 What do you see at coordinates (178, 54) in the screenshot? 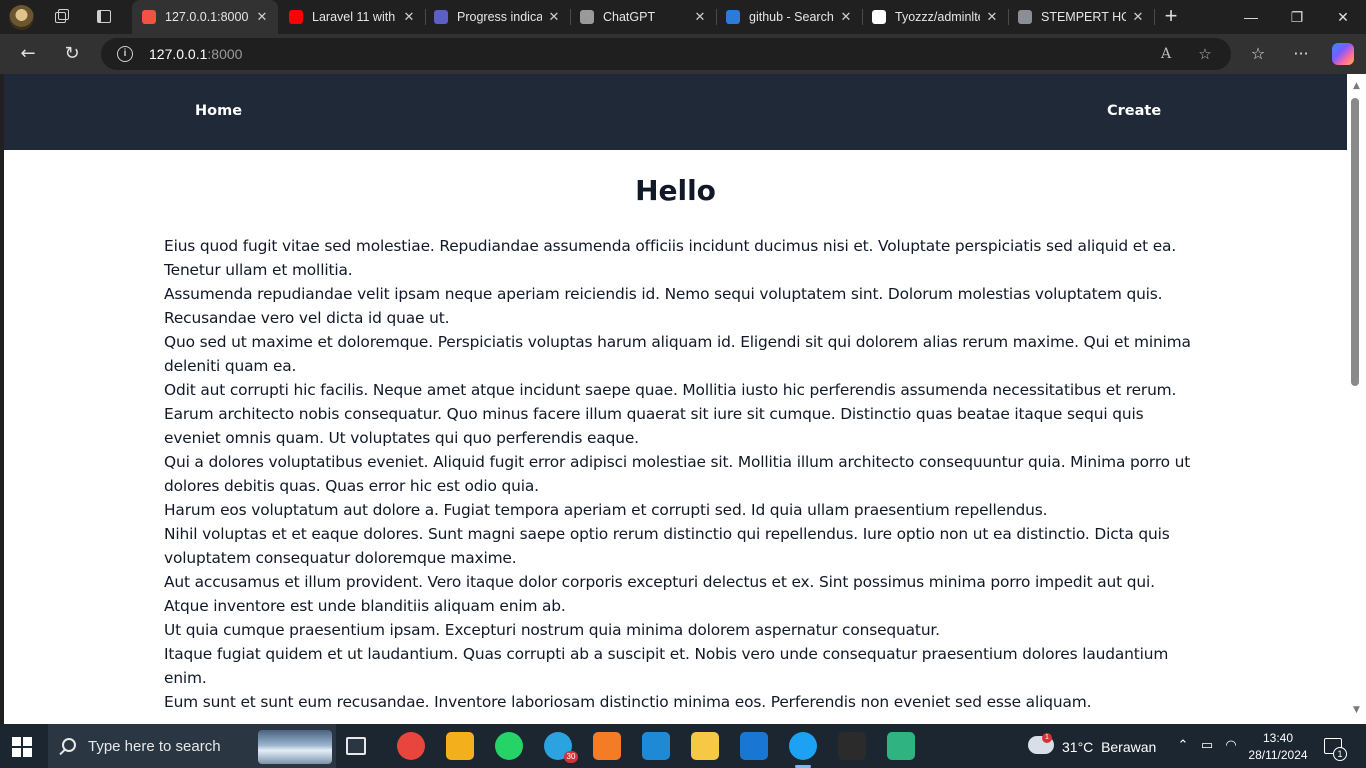
I see `url-host: 127.0.0.1` at bounding box center [178, 54].